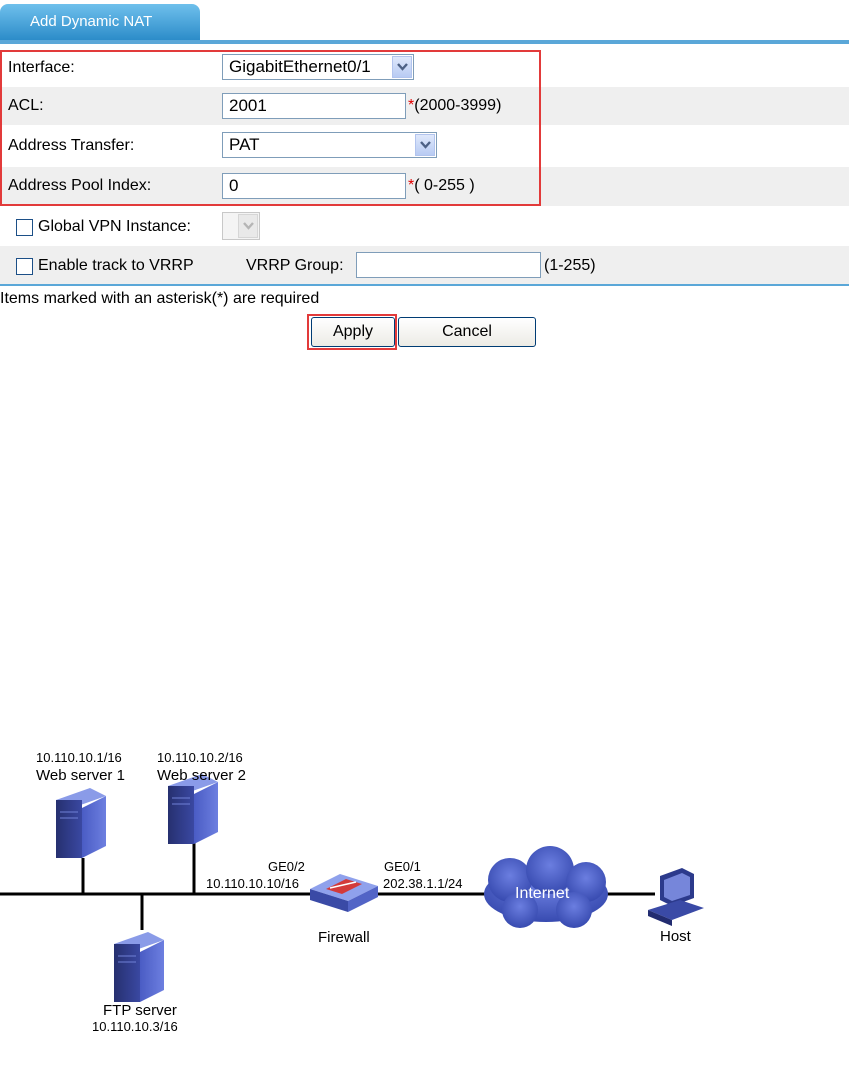 Image resolution: width=849 pixels, height=1087 pixels. Describe the element at coordinates (140, 1010) in the screenshot. I see `ftp-server-name: FTP server` at that location.